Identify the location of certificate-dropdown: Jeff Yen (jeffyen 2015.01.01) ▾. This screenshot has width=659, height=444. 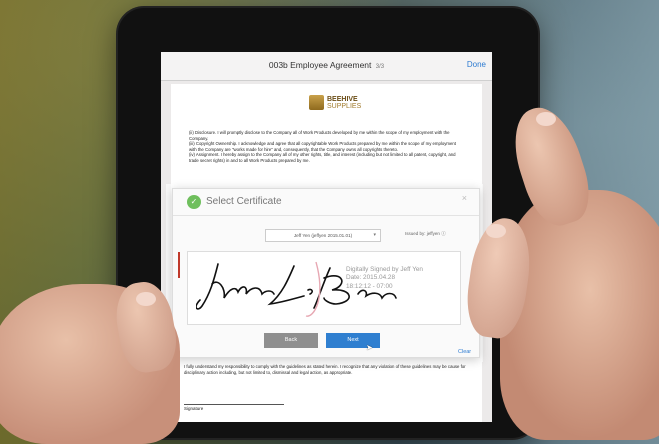
(323, 235).